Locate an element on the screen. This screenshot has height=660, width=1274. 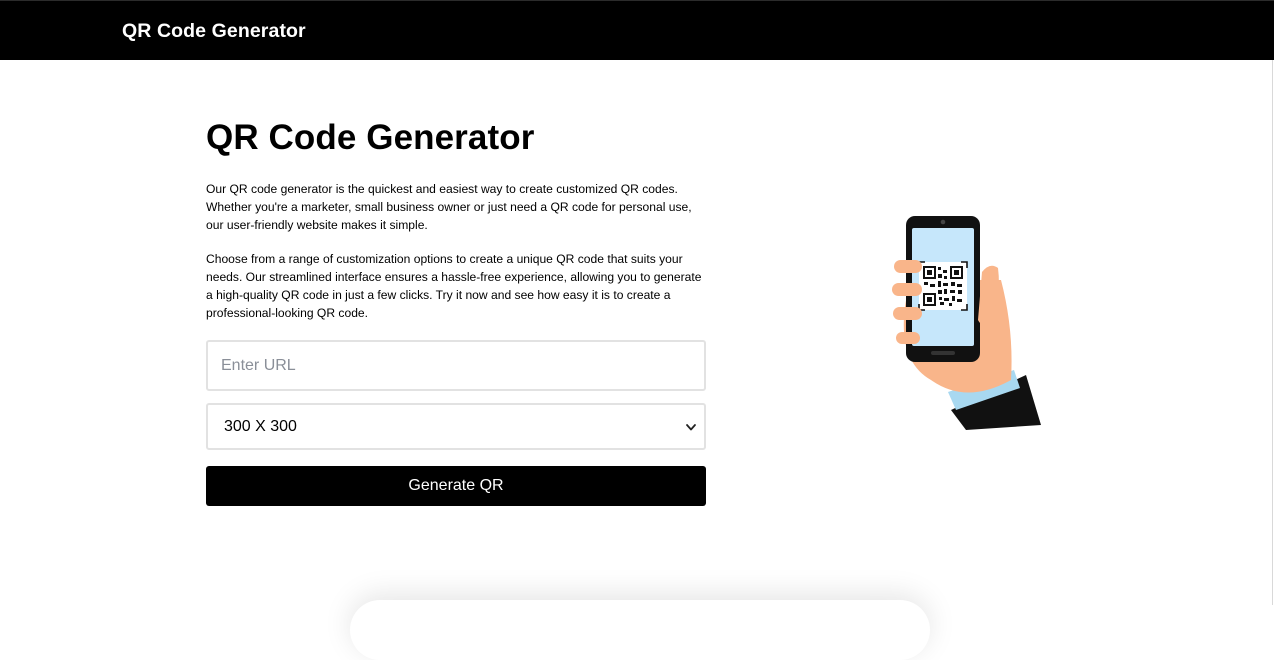
hand-holding-phone-qr-icon is located at coordinates (966, 323).